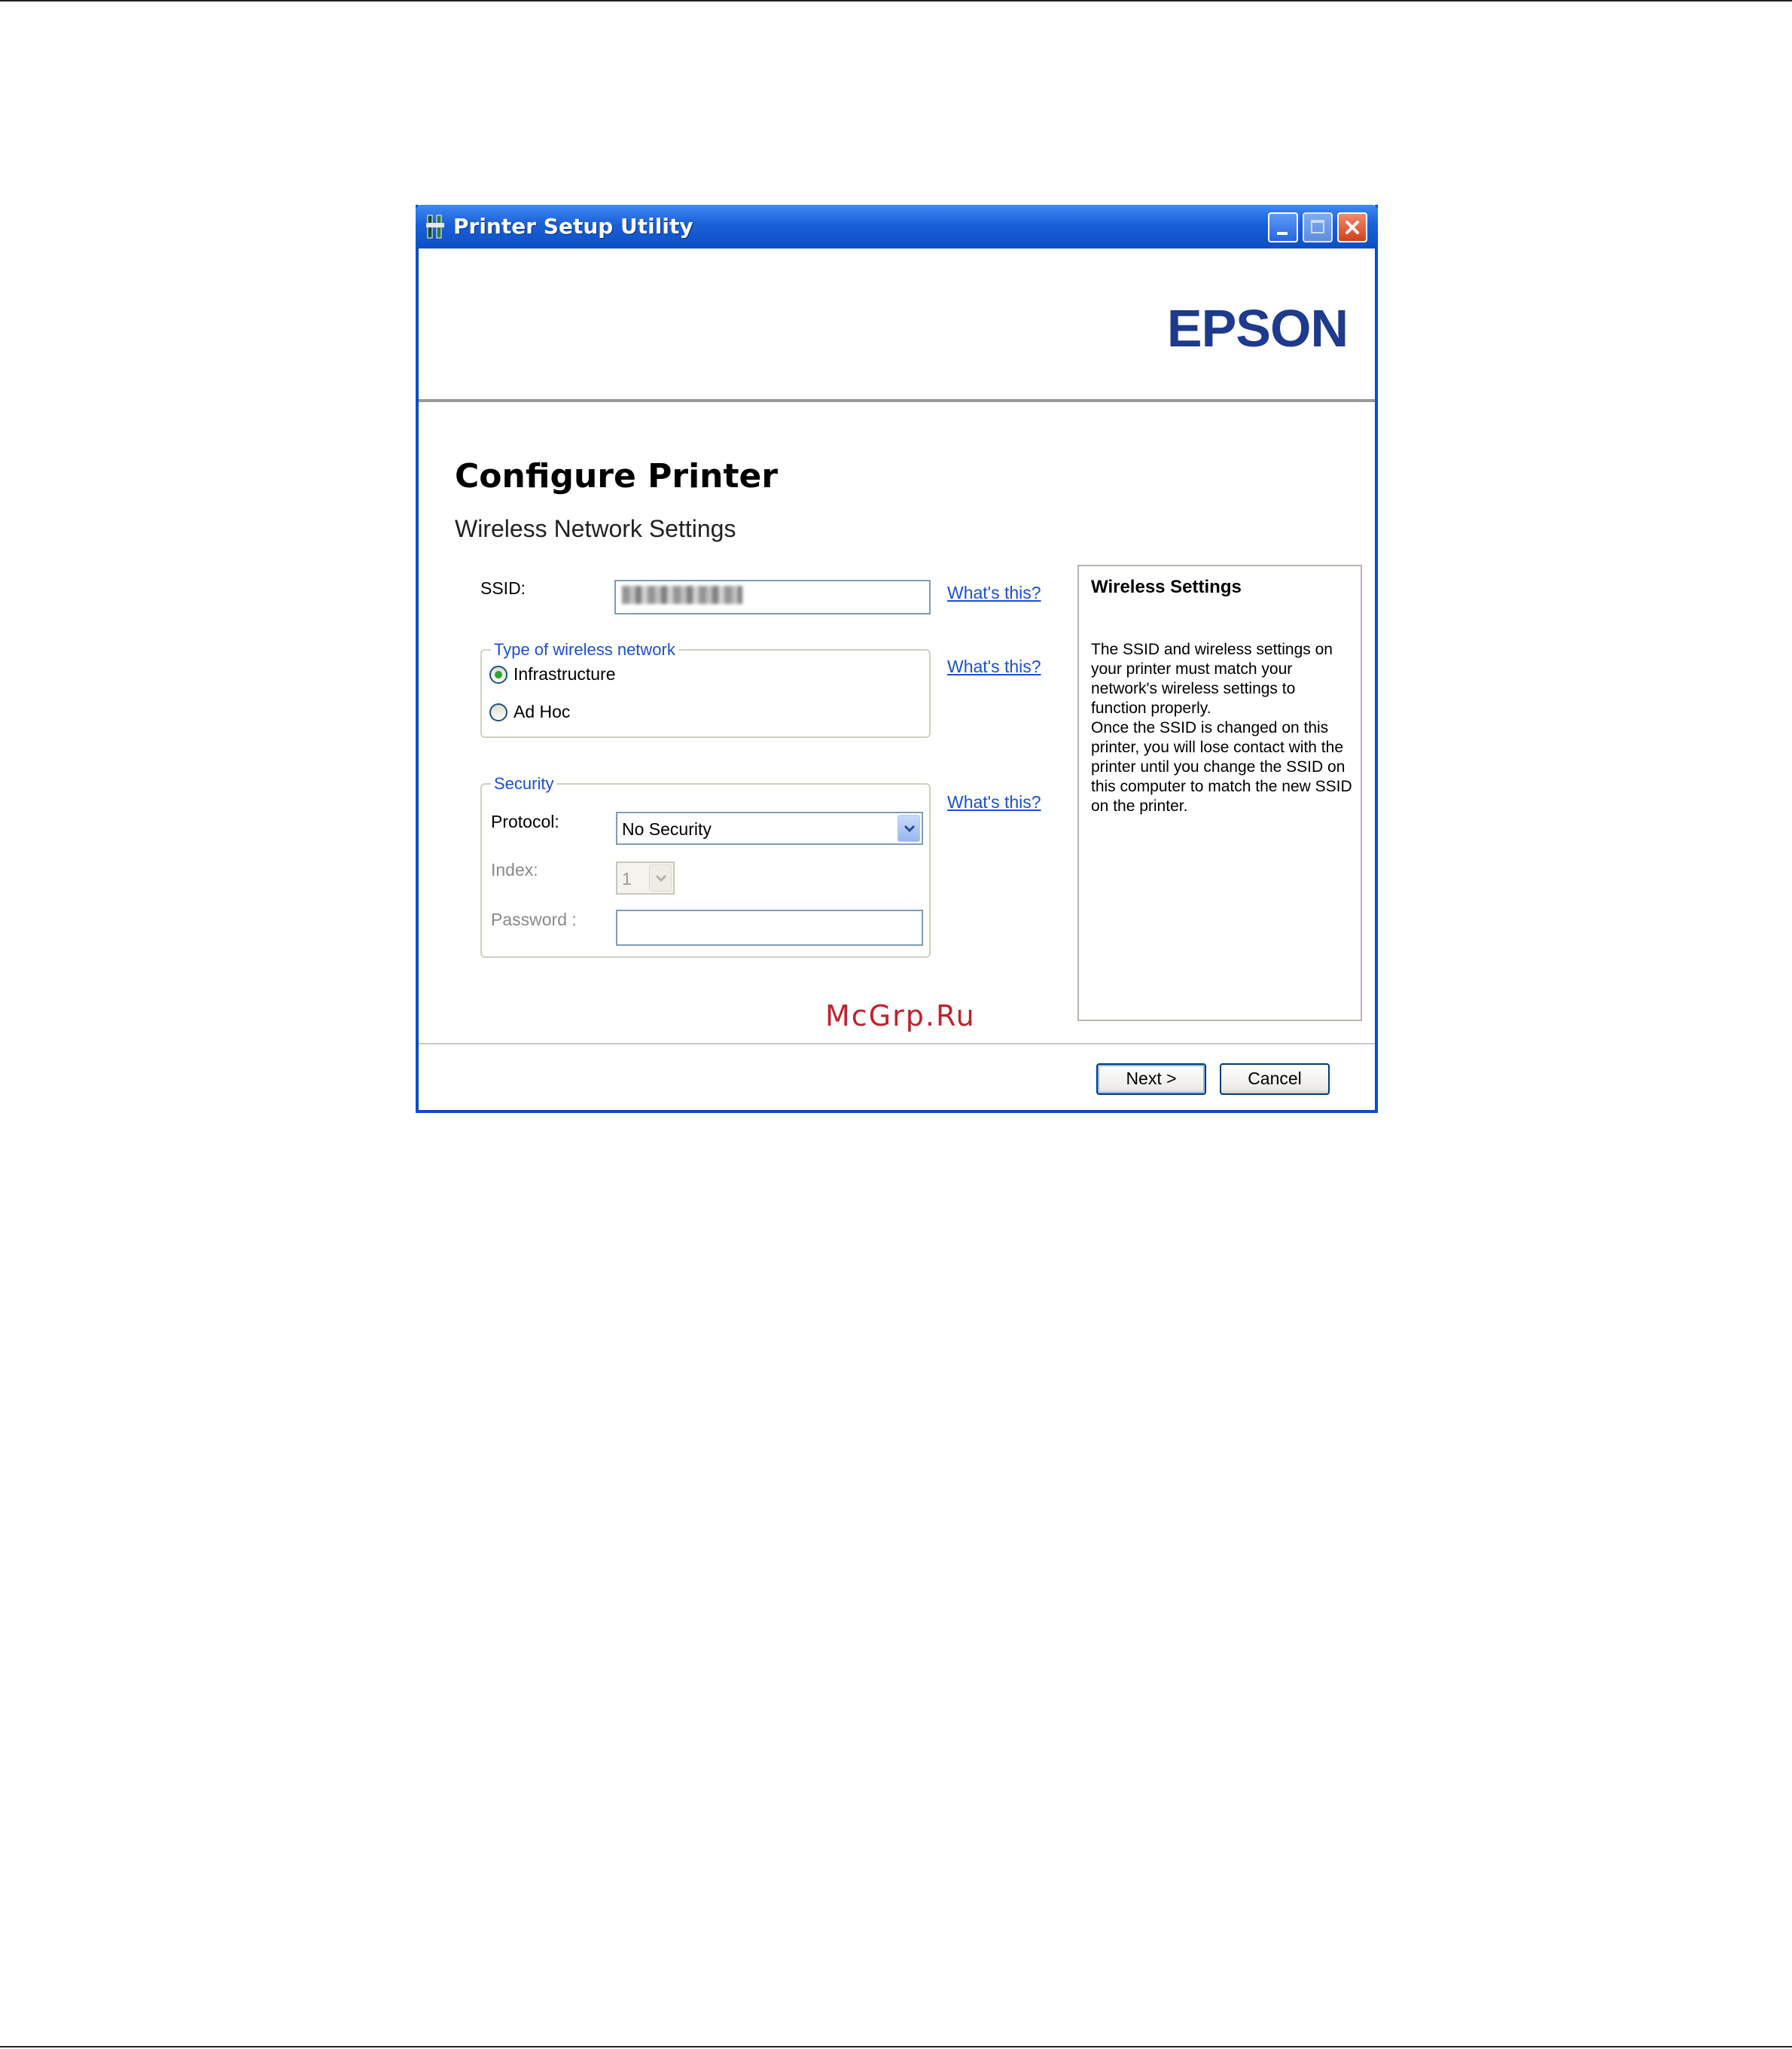 The width and height of the screenshot is (1792, 2049). Describe the element at coordinates (896, 2046) in the screenshot. I see `page-bottom-rule` at that location.